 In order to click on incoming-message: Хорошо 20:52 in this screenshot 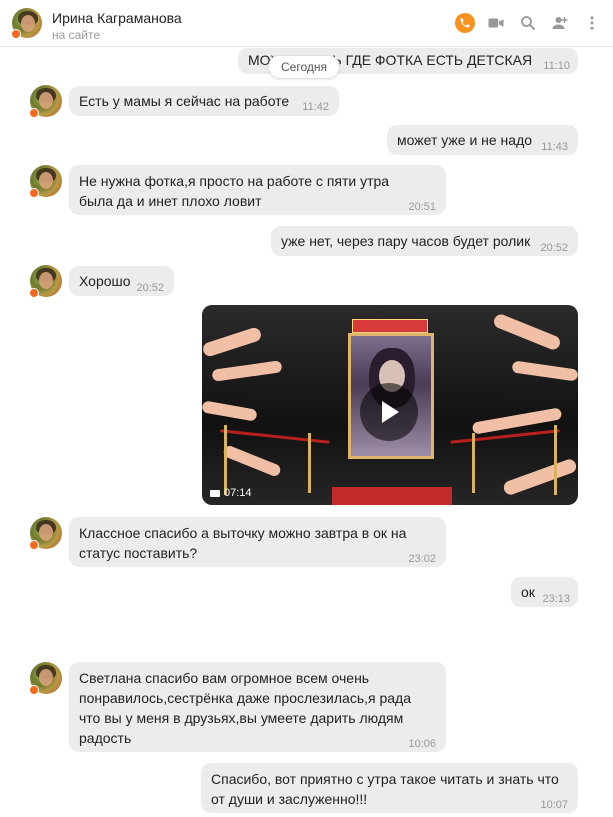, I will do `click(121, 281)`.